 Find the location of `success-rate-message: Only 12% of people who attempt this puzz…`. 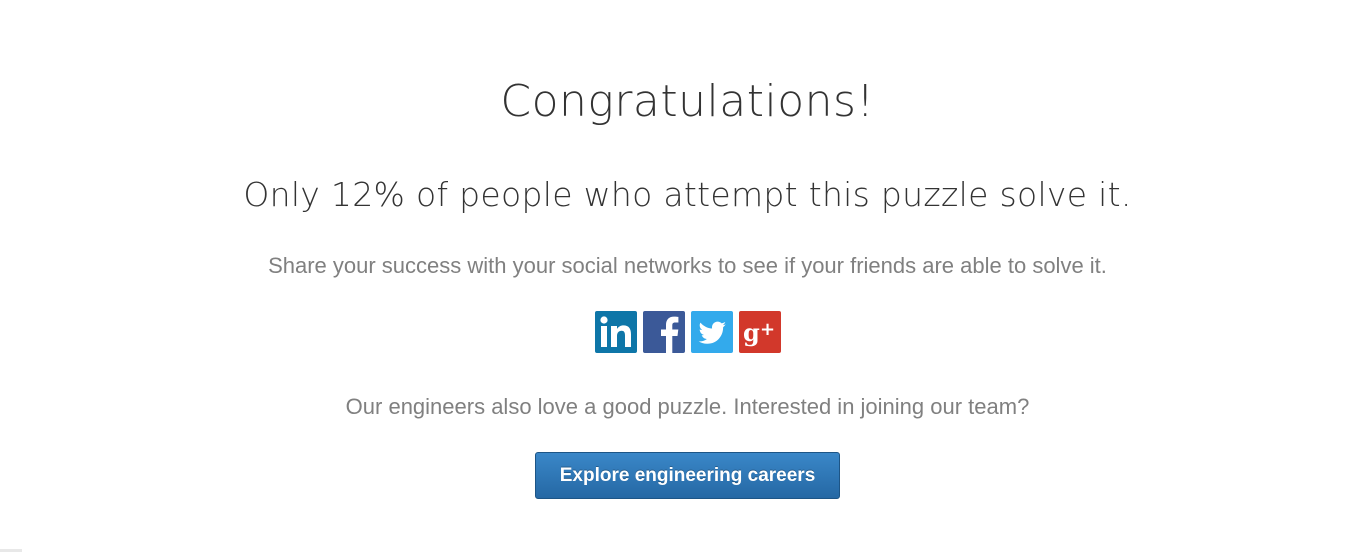

success-rate-message: Only 12% of people who attempt this puzz… is located at coordinates (687, 194).